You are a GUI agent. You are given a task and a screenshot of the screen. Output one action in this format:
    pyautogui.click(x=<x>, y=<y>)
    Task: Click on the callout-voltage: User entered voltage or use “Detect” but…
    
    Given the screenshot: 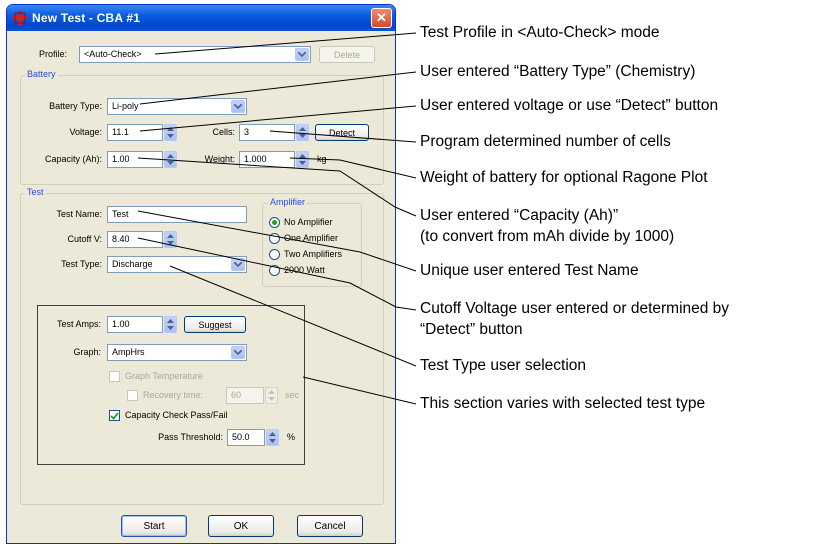 What is the action you would take?
    pyautogui.click(x=569, y=105)
    